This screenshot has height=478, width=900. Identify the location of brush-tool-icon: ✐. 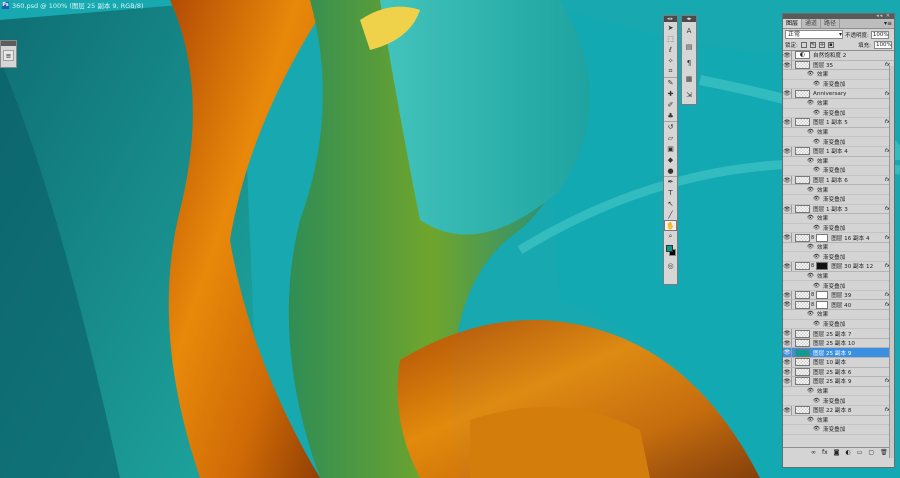
(670, 104).